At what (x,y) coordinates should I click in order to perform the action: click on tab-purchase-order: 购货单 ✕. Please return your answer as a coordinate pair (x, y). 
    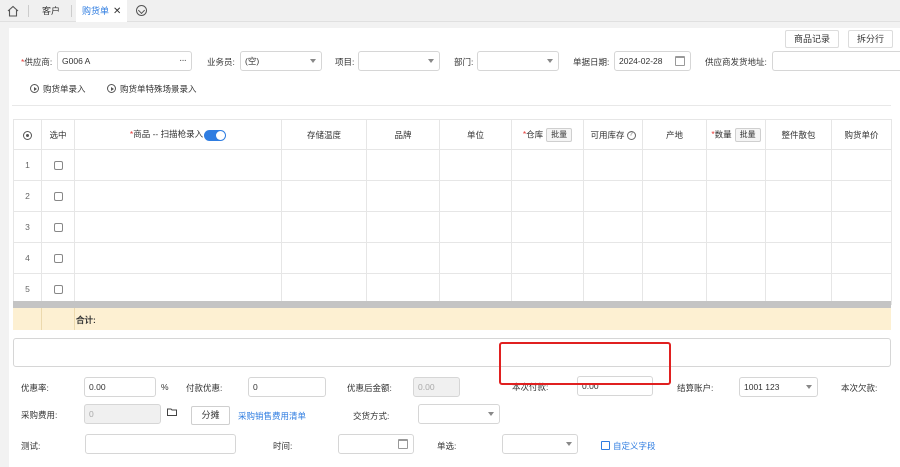
    Looking at the image, I should click on (102, 11).